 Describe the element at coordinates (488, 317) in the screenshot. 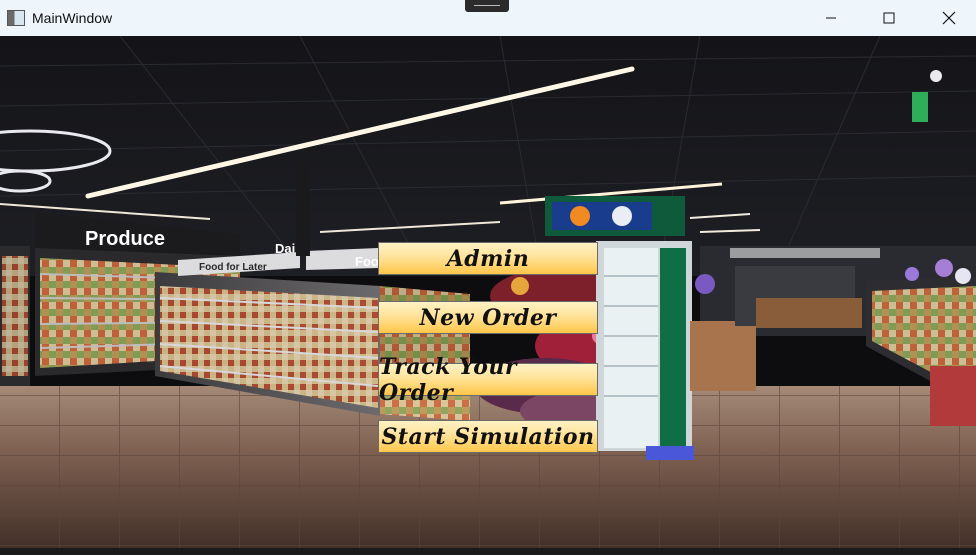

I see `new-order-button: New Order` at that location.